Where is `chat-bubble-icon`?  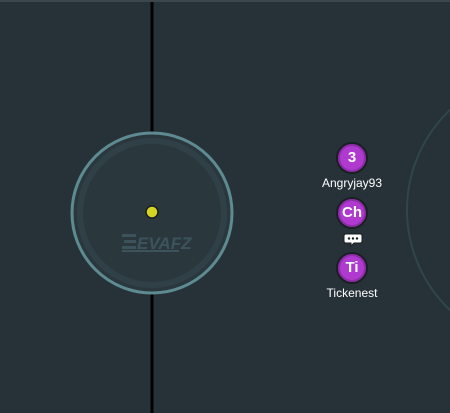
chat-bubble-icon is located at coordinates (353, 240).